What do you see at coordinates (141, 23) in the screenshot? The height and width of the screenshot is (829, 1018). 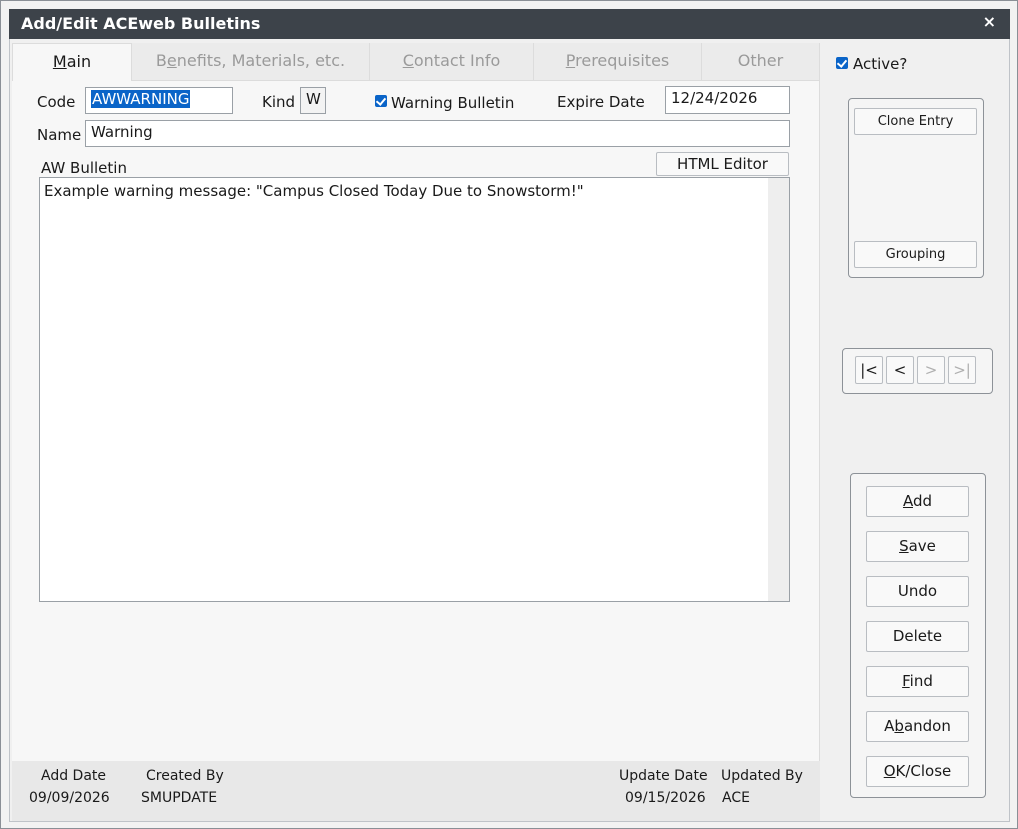 I see `window-title: Add/Edit ACEweb Bulletins` at bounding box center [141, 23].